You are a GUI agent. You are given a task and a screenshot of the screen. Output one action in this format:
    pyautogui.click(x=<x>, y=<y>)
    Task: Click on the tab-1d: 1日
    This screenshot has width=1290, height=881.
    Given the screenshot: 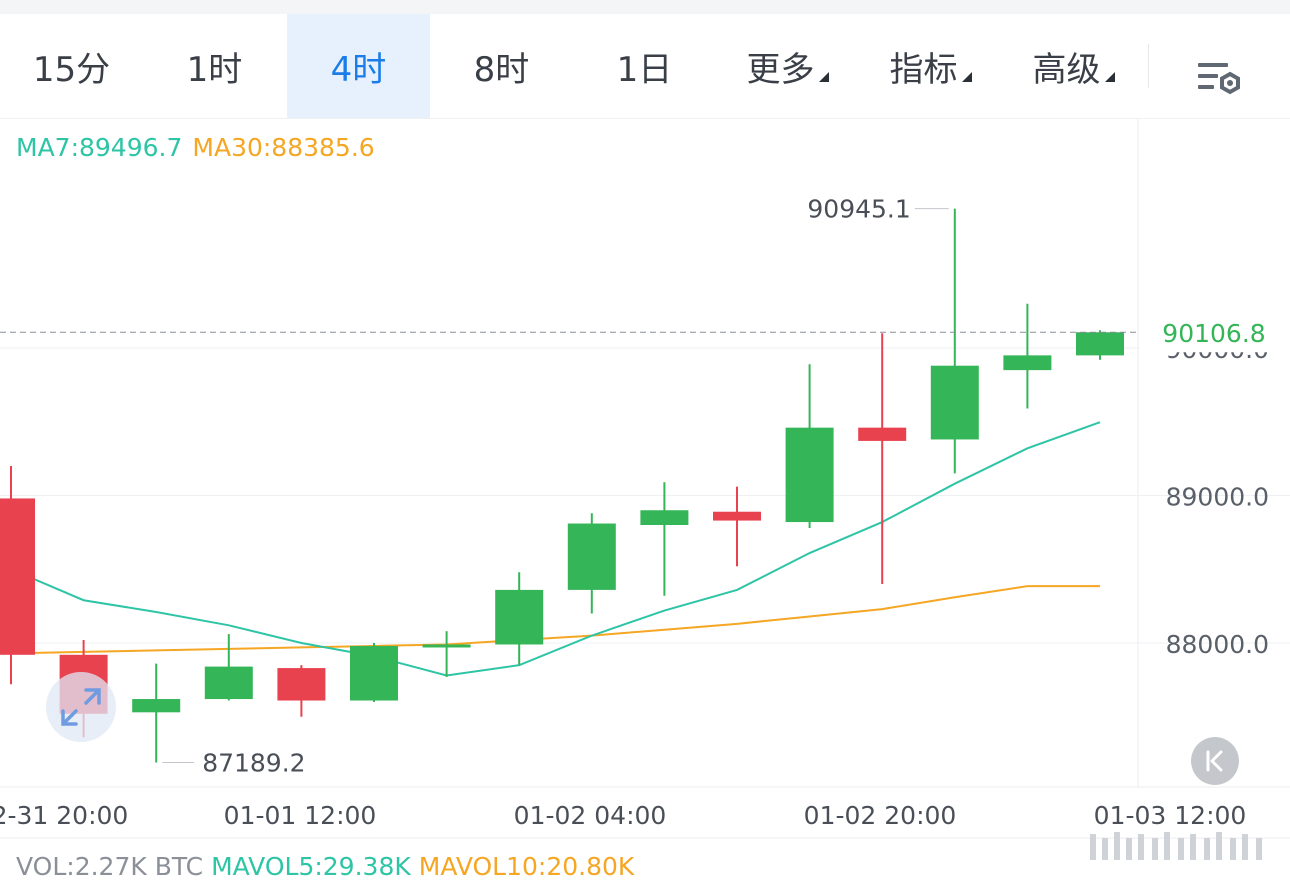 What is the action you would take?
    pyautogui.click(x=644, y=66)
    